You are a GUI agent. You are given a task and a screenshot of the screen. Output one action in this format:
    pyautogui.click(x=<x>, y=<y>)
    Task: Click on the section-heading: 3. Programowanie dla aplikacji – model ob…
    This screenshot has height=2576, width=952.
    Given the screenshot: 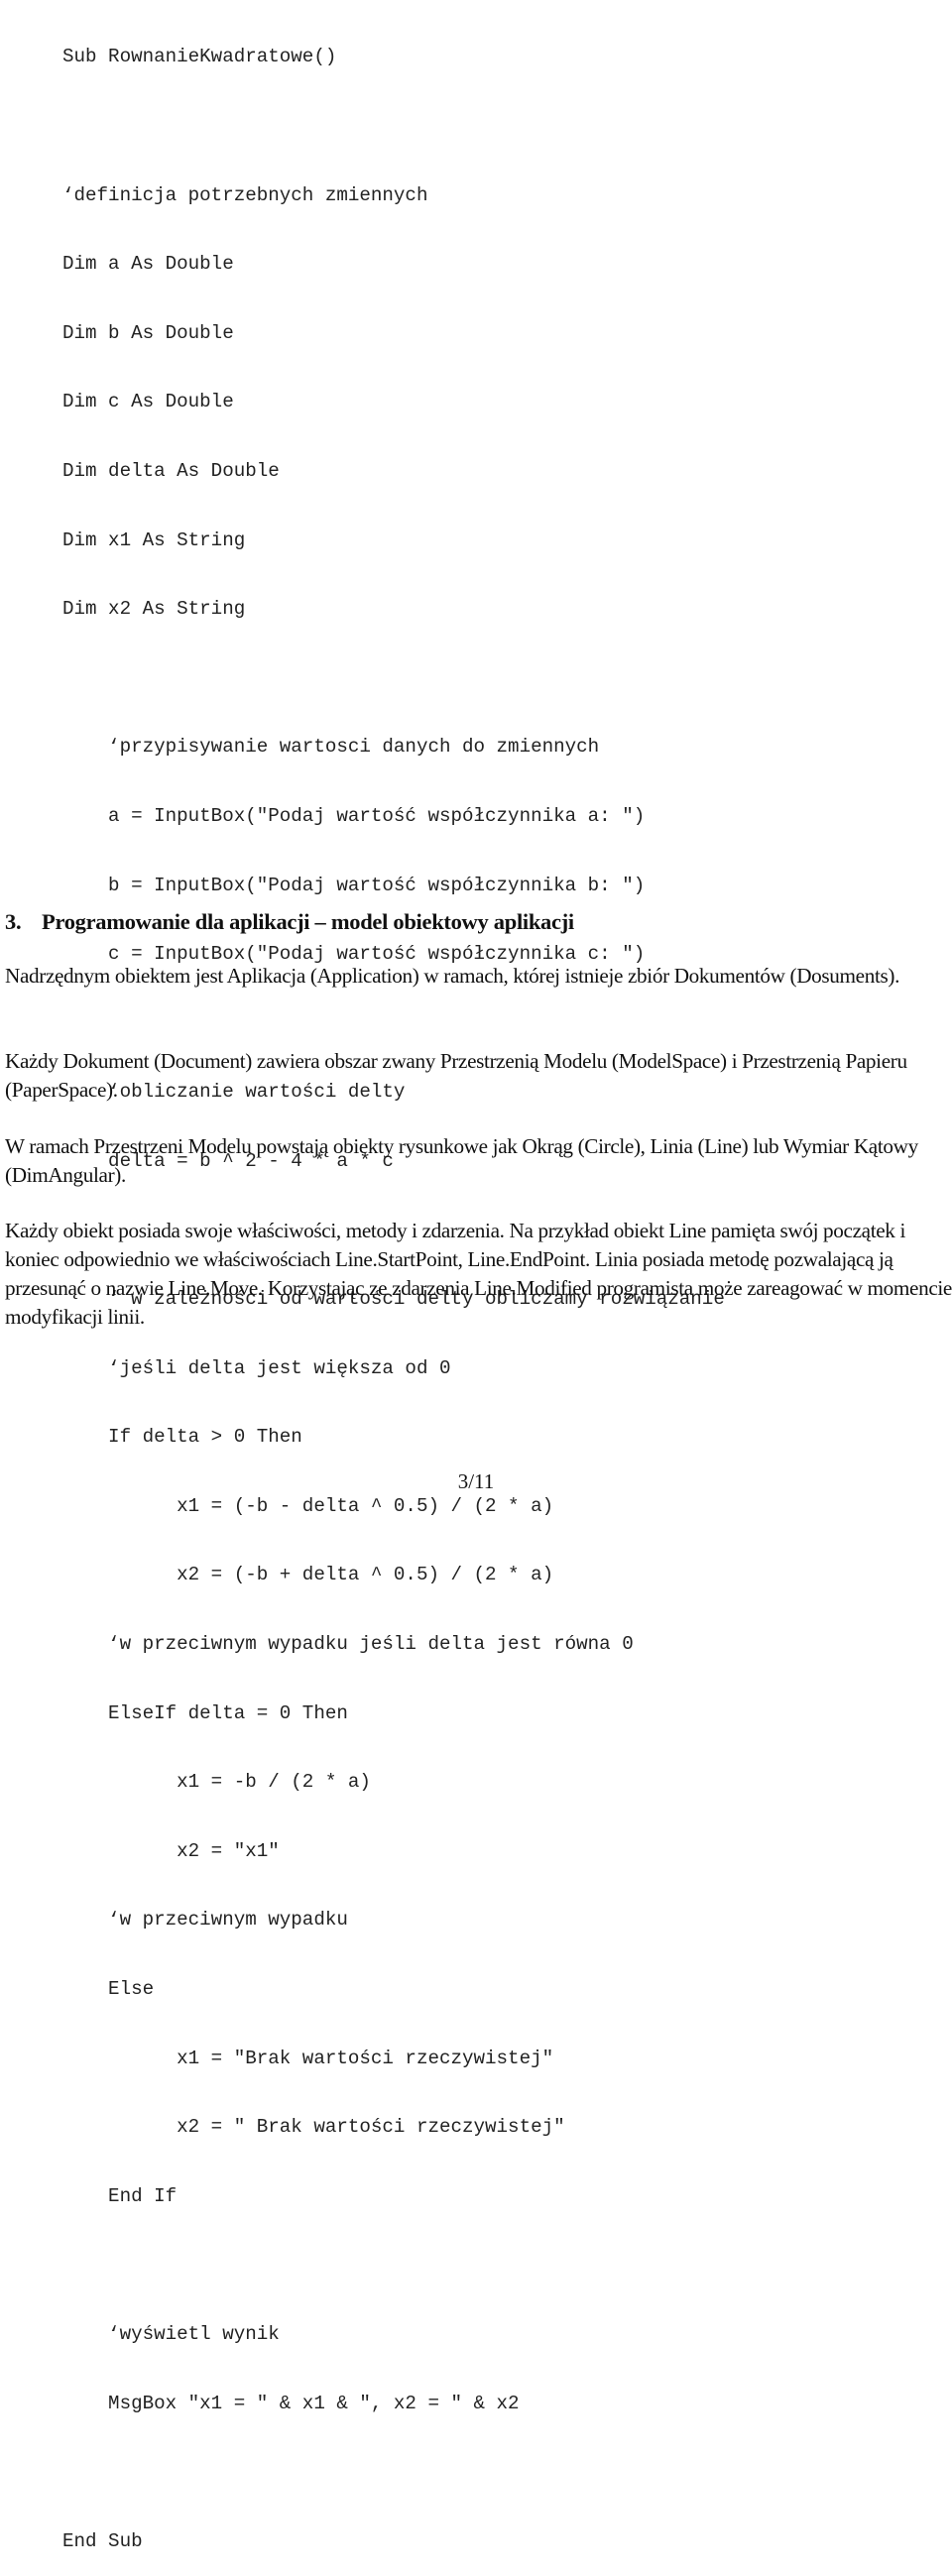 What is the action you would take?
    pyautogui.click(x=289, y=922)
    